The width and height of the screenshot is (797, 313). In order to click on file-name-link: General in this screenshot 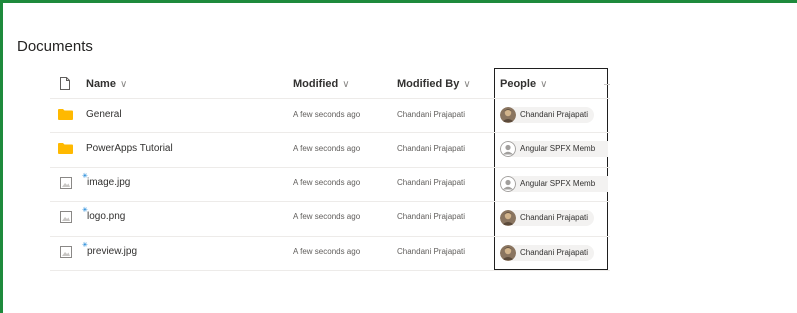, I will do `click(104, 114)`.